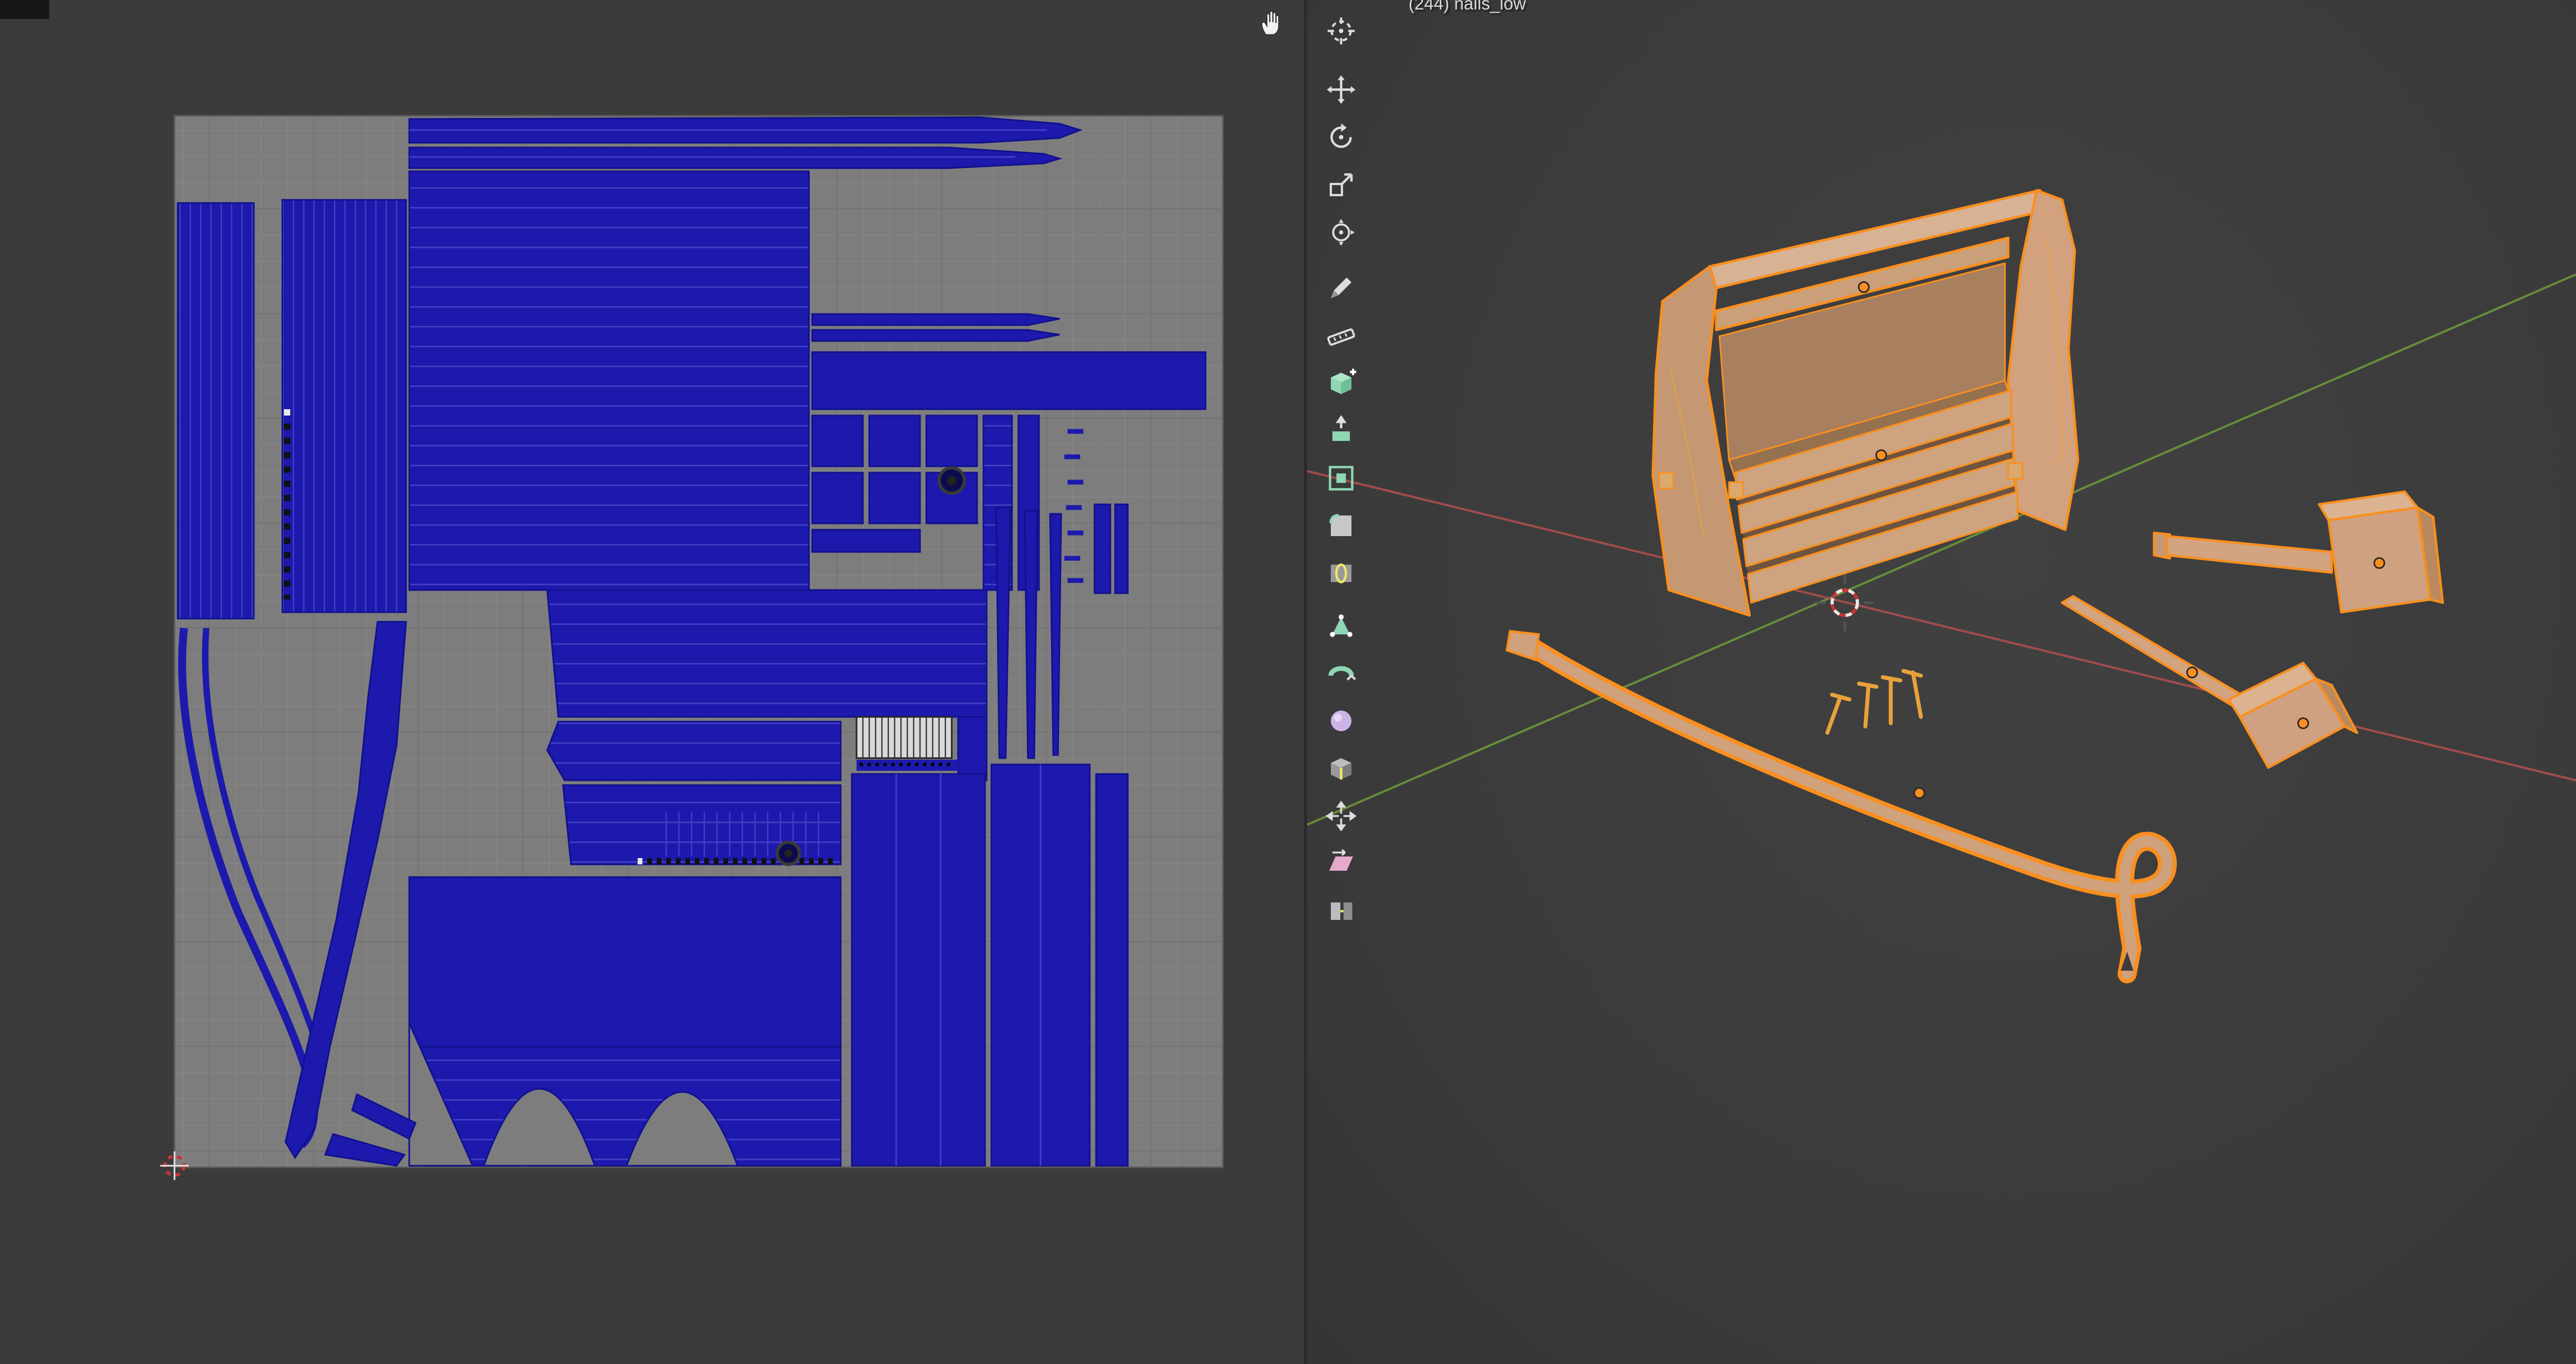 The width and height of the screenshot is (2576, 1364). I want to click on tool-rotate-button, so click(1340, 136).